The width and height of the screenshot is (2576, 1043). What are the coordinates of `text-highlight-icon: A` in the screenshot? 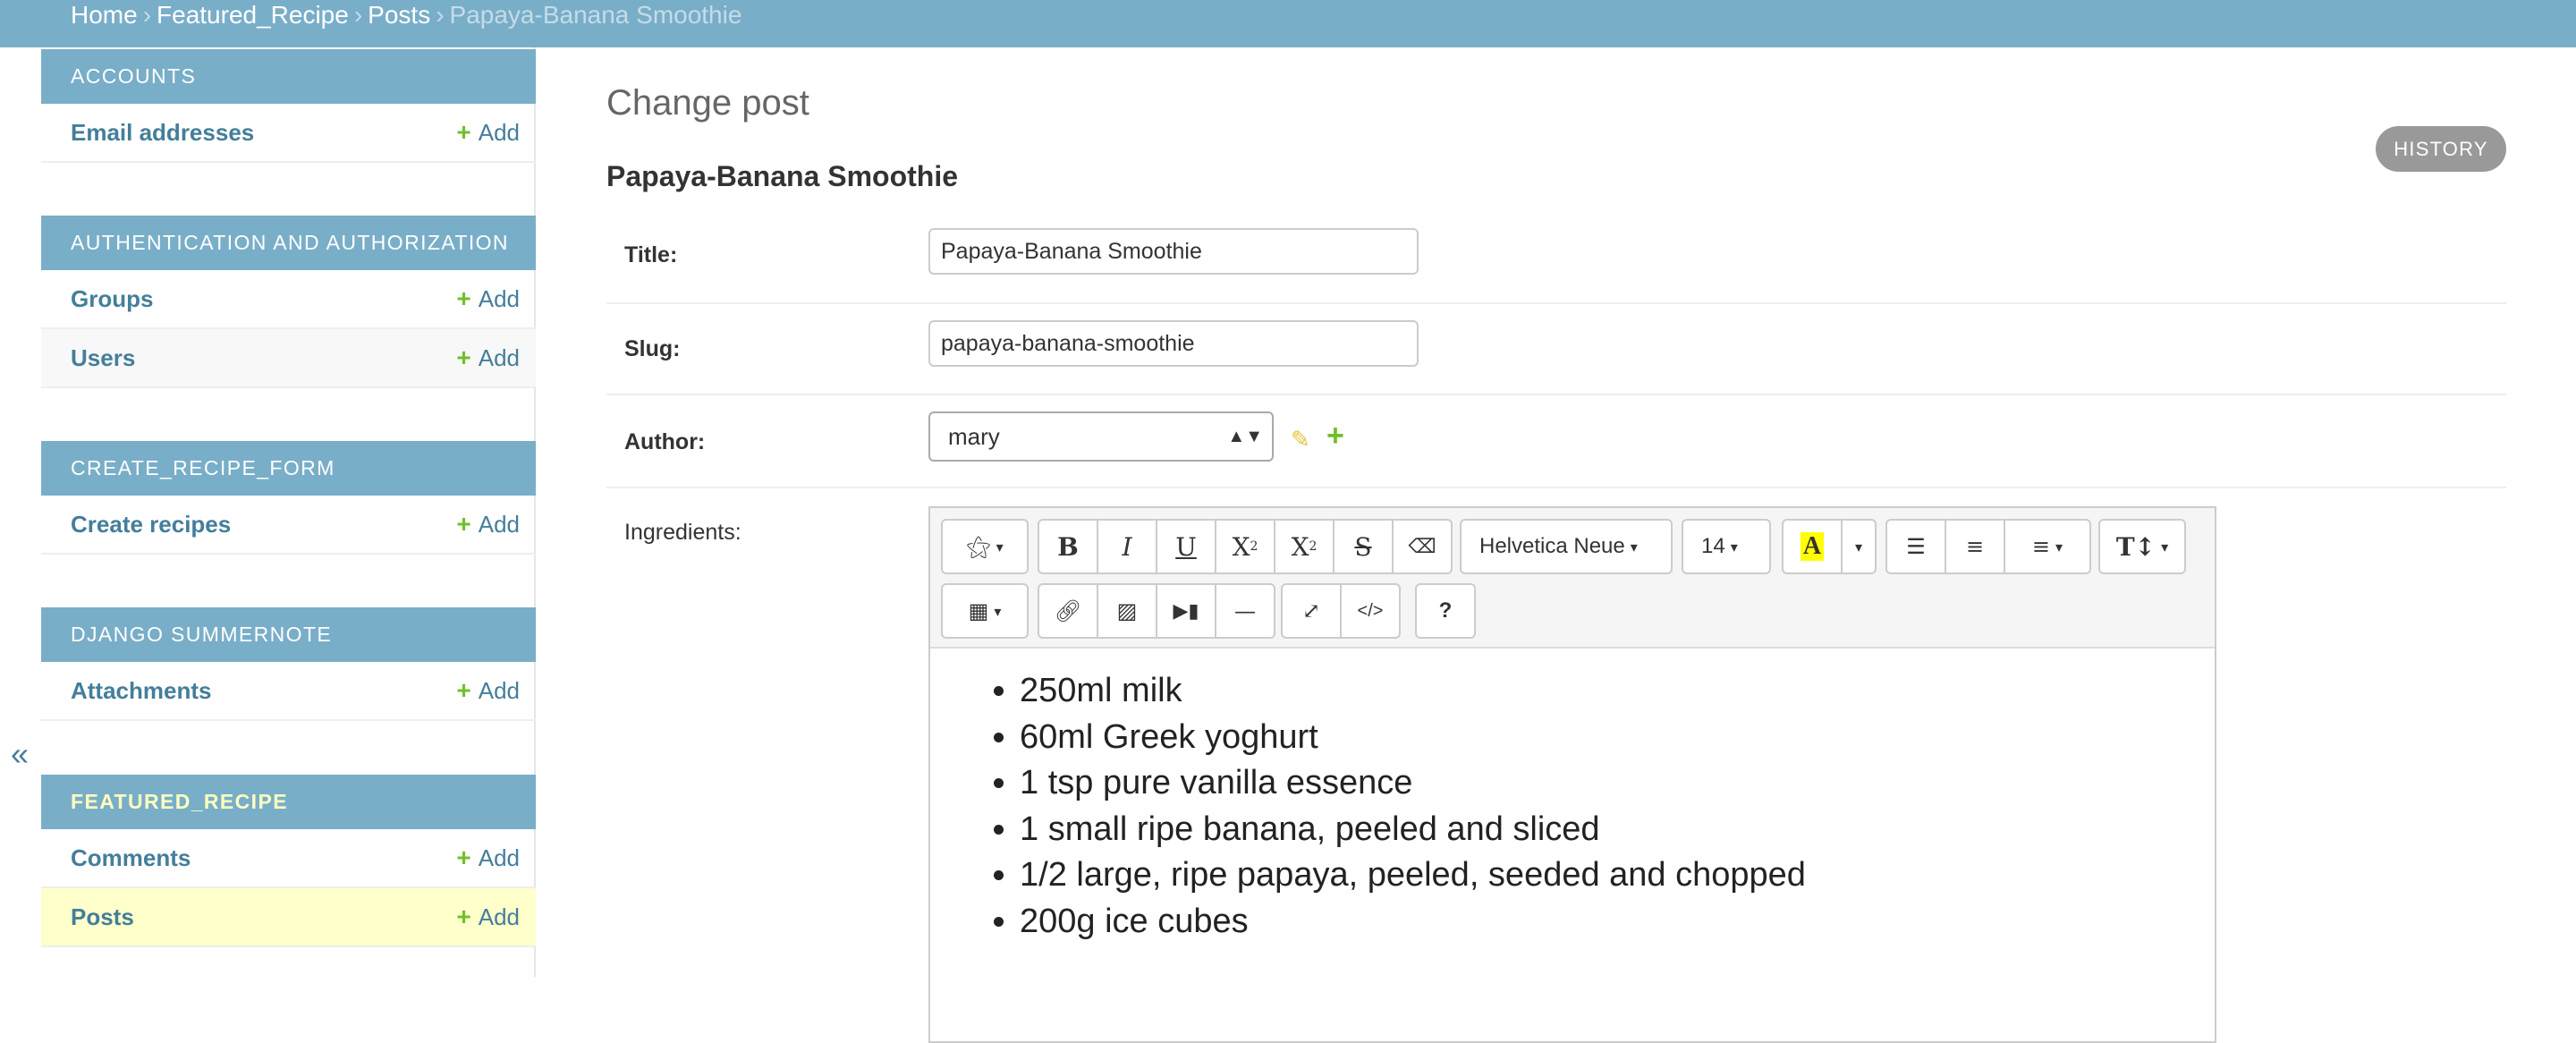 It's located at (1812, 546).